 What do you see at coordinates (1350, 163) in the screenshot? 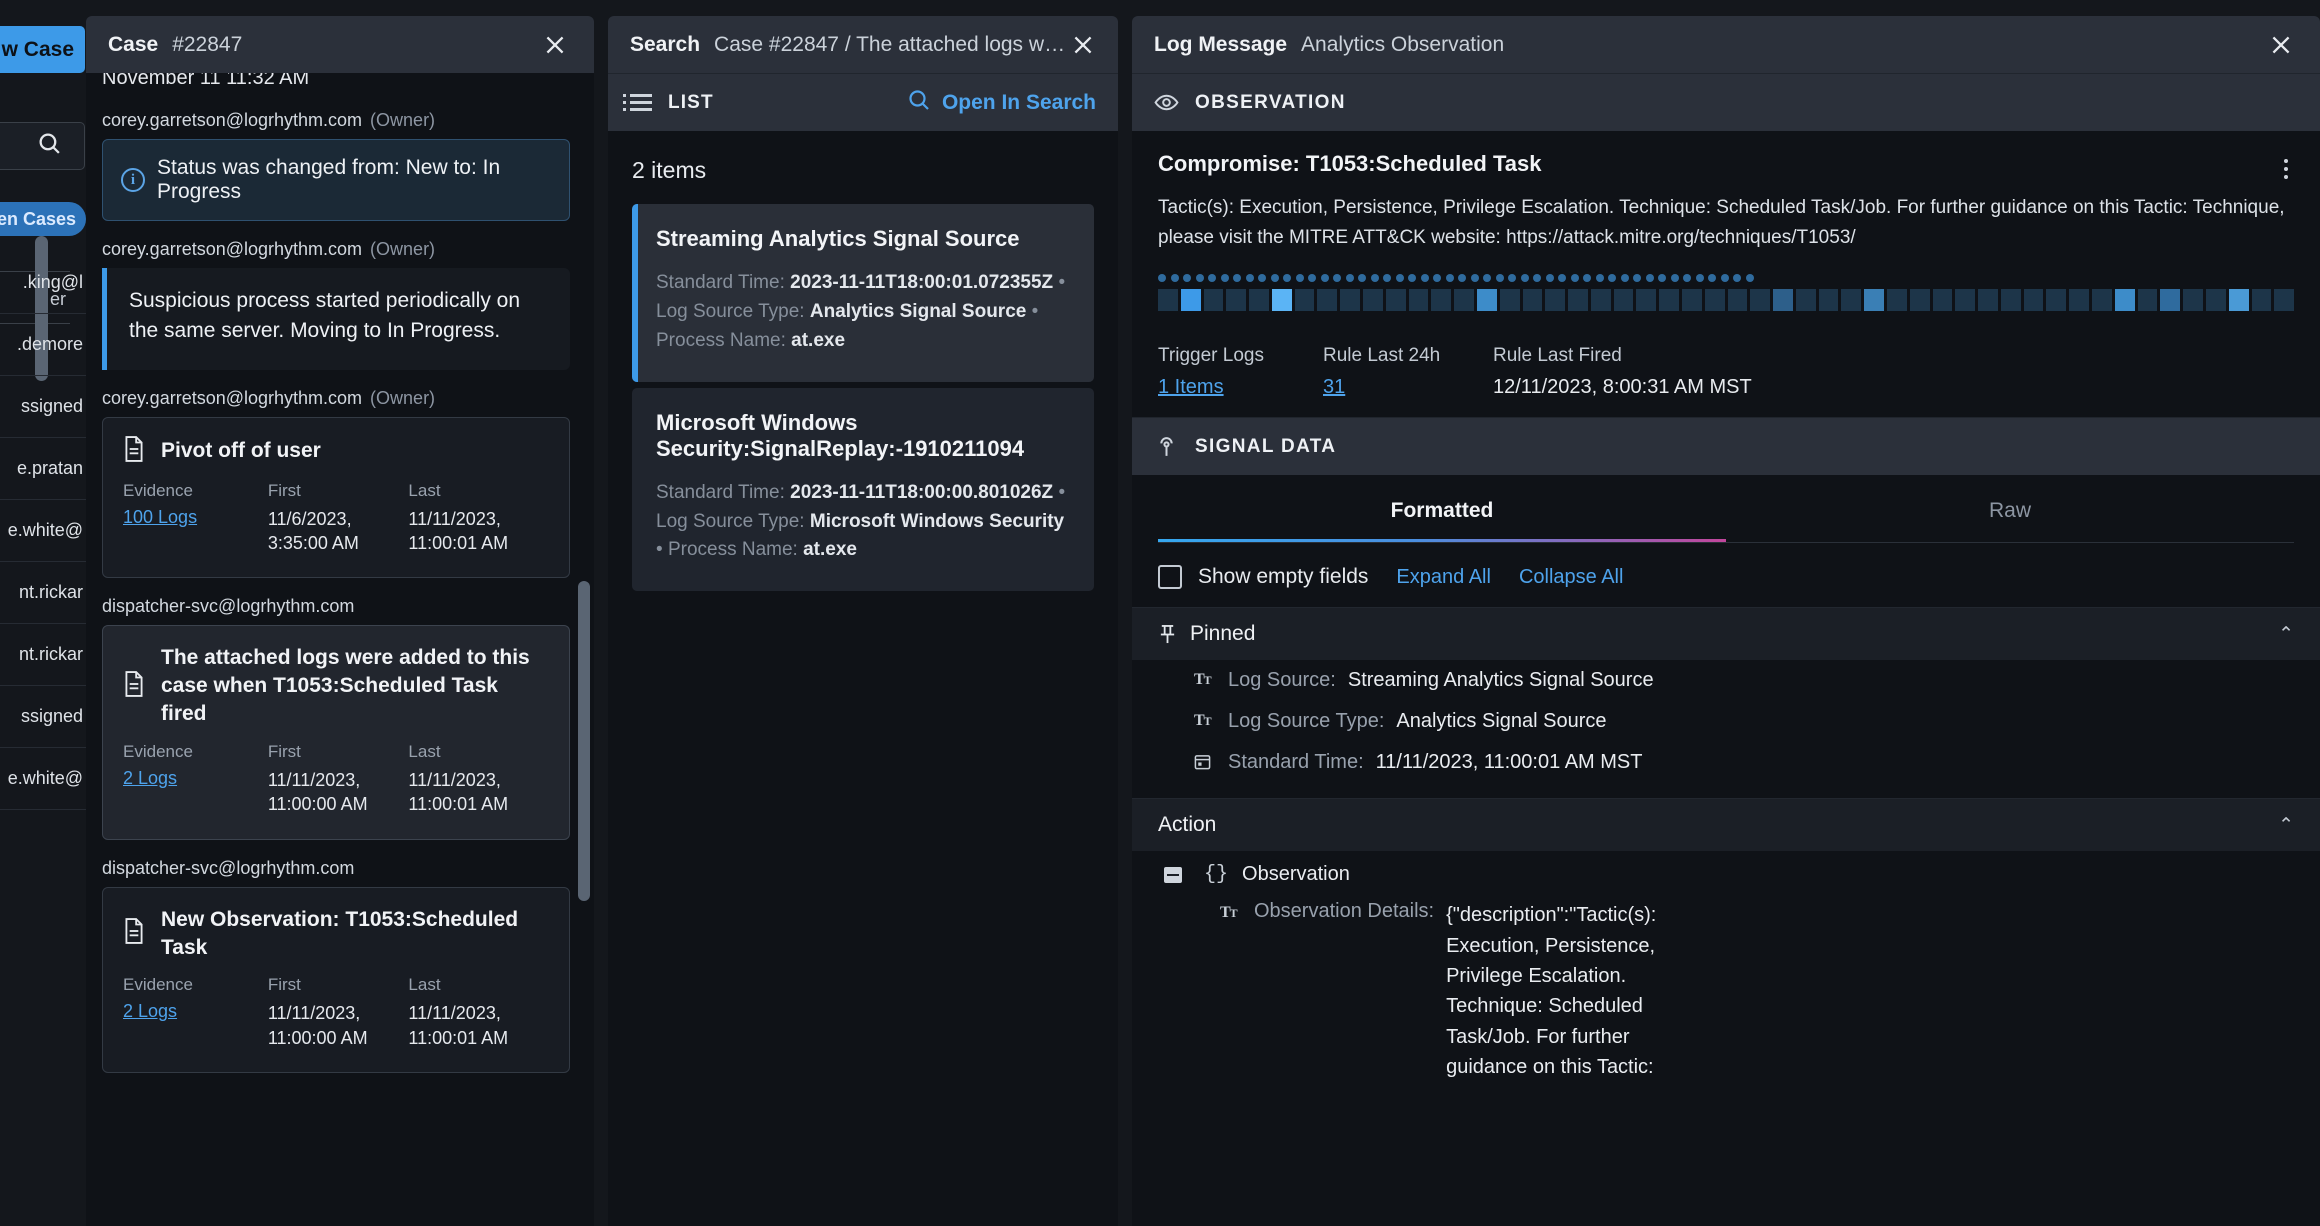
I see `observation-title: Compromise: T1053:Scheduled Task` at bounding box center [1350, 163].